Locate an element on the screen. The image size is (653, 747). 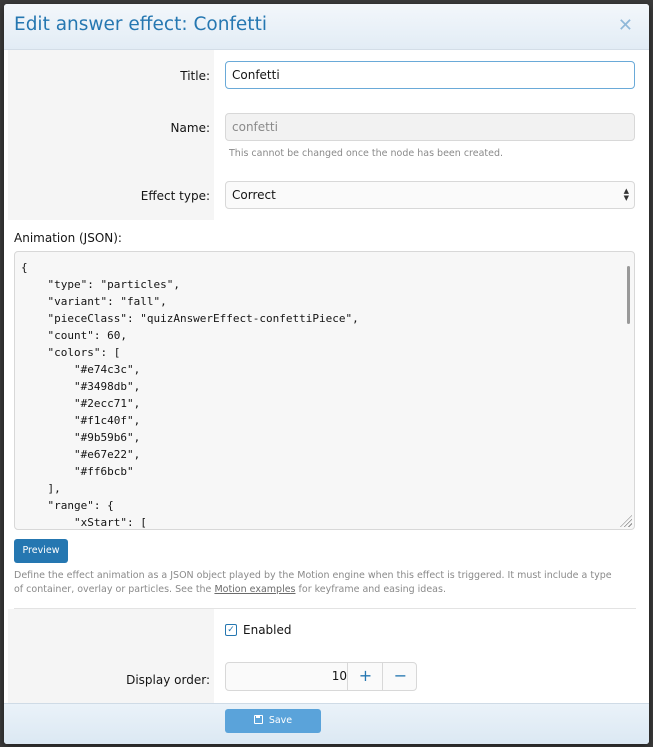
enabled-checkbox: ✓ is located at coordinates (231, 630).